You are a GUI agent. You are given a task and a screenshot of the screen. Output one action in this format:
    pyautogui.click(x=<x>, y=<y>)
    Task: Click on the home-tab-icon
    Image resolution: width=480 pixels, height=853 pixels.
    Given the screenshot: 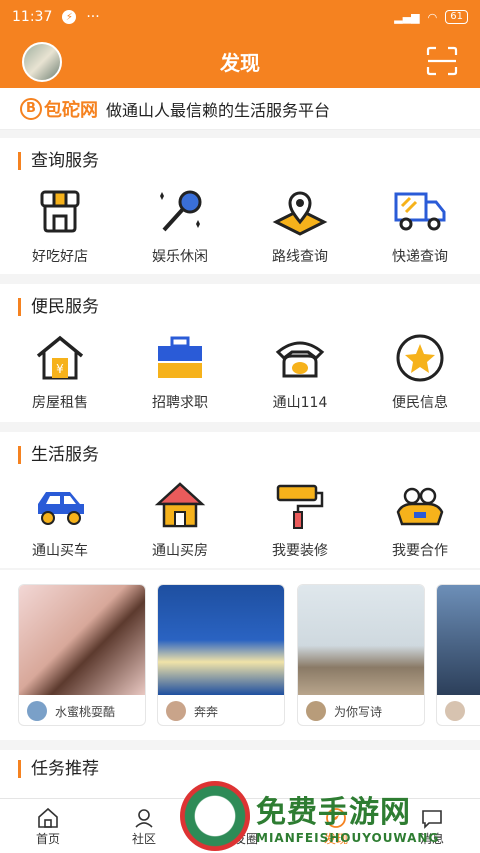 What is the action you would take?
    pyautogui.click(x=48, y=817)
    